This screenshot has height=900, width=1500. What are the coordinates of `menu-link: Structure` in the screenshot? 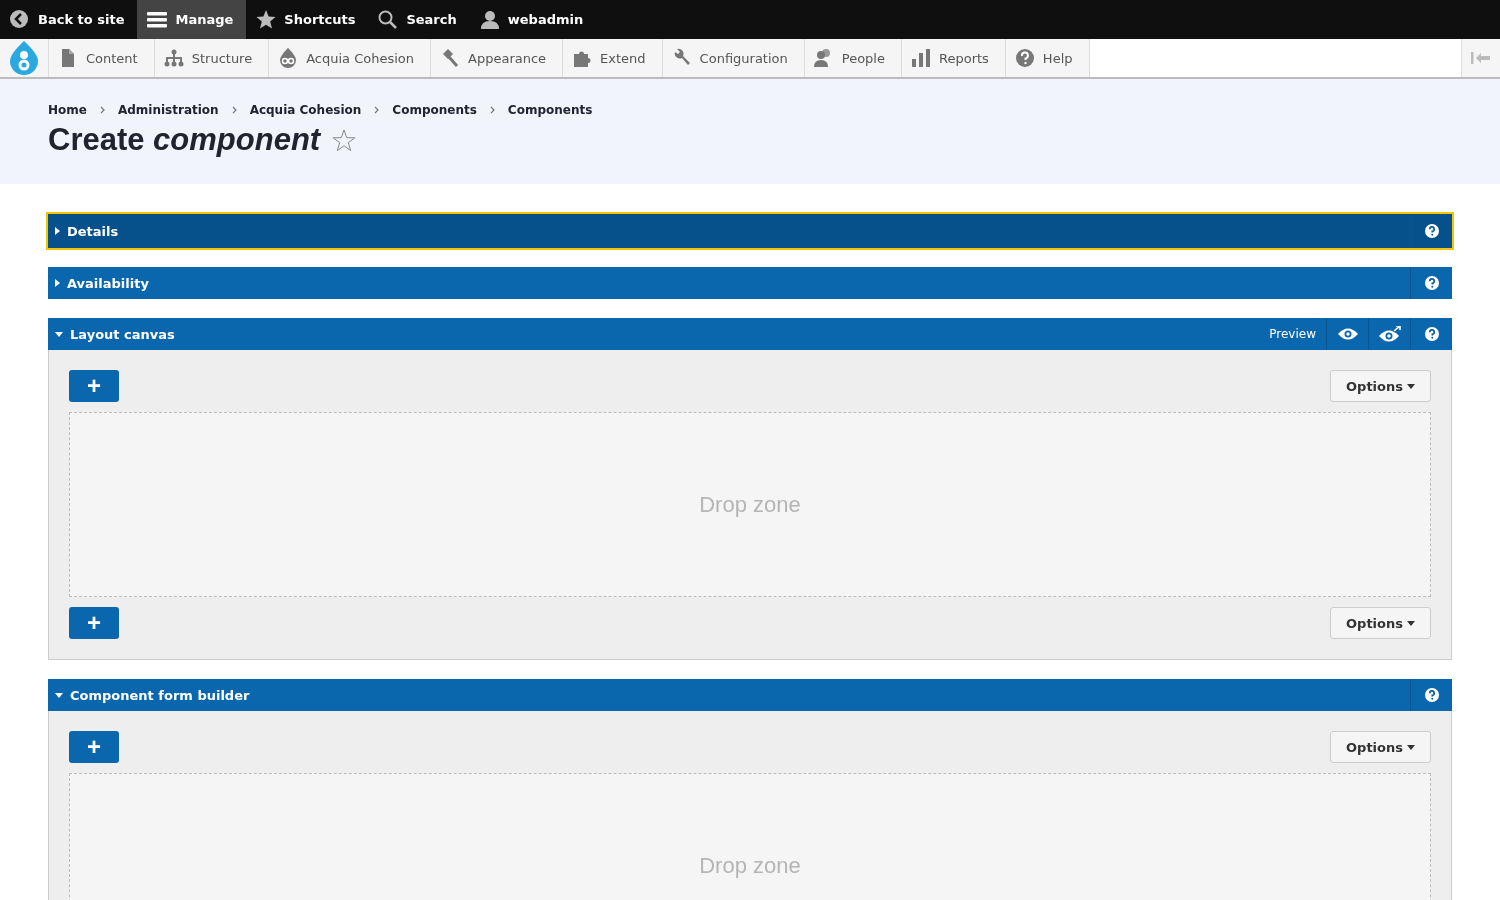 It's located at (212, 58).